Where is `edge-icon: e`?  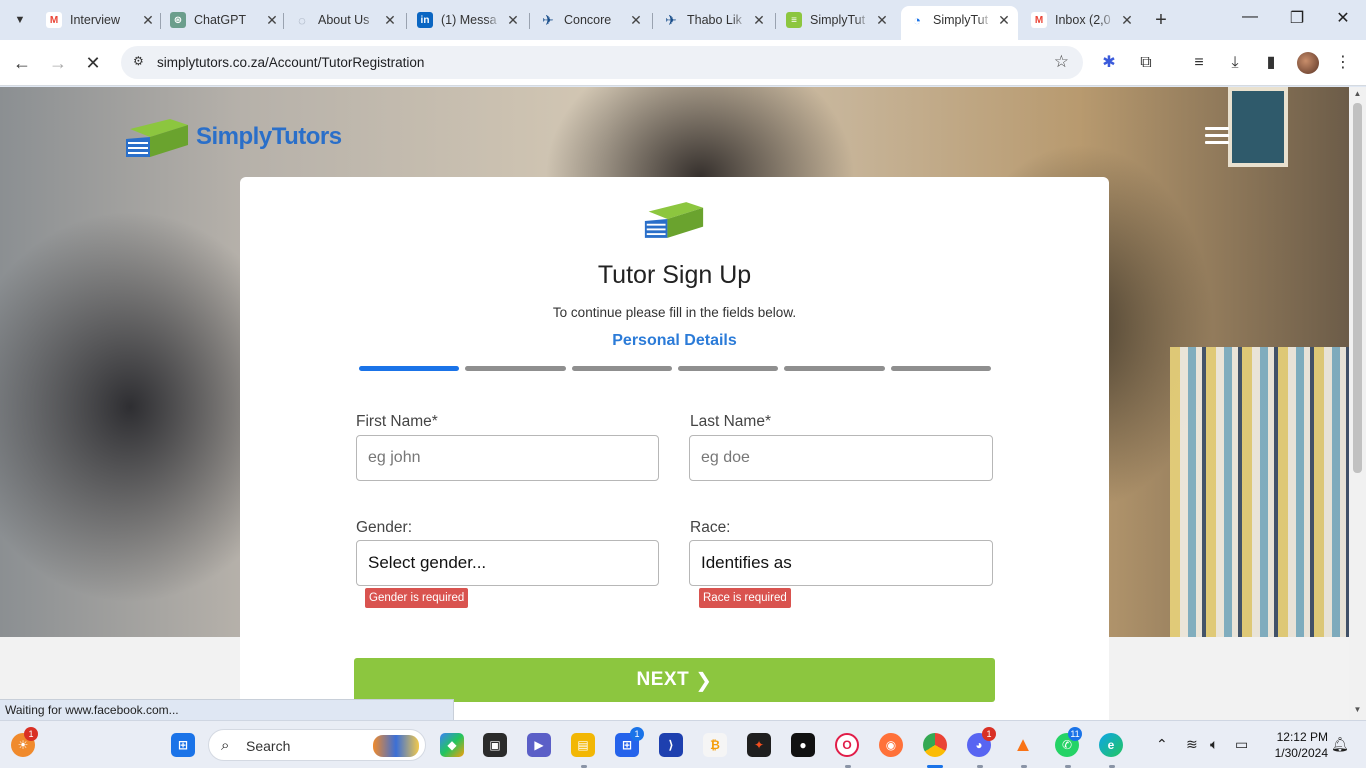 edge-icon: e is located at coordinates (1111, 745).